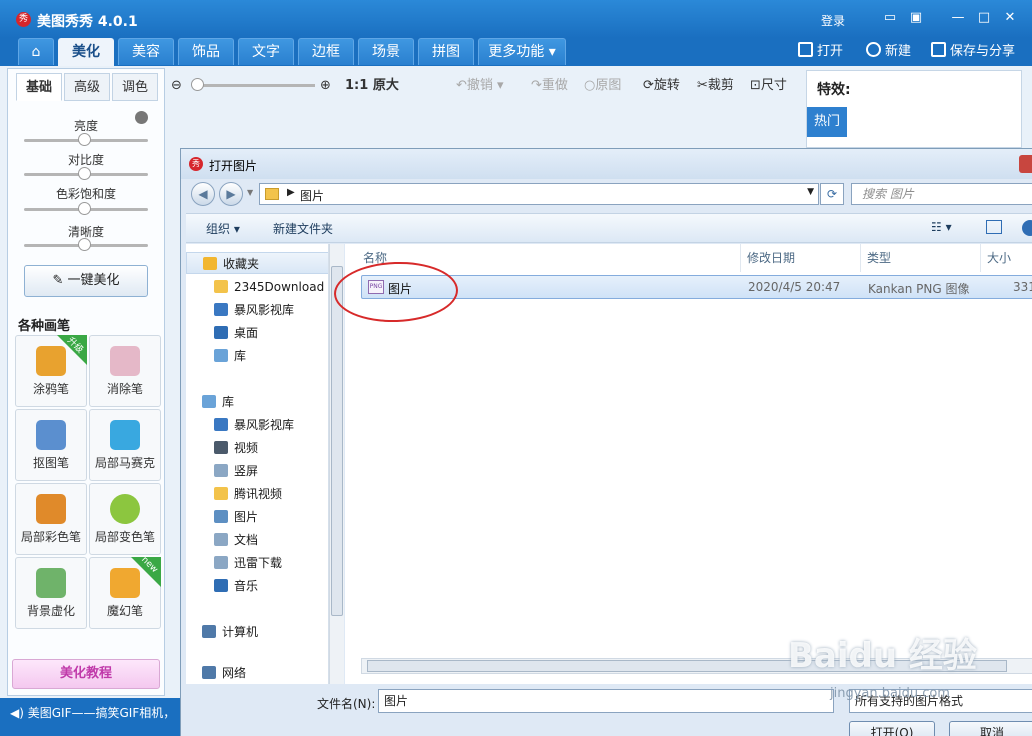 This screenshot has width=1032, height=736. Describe the element at coordinates (832, 194) in the screenshot. I see `refresh-button: ⟳` at that location.